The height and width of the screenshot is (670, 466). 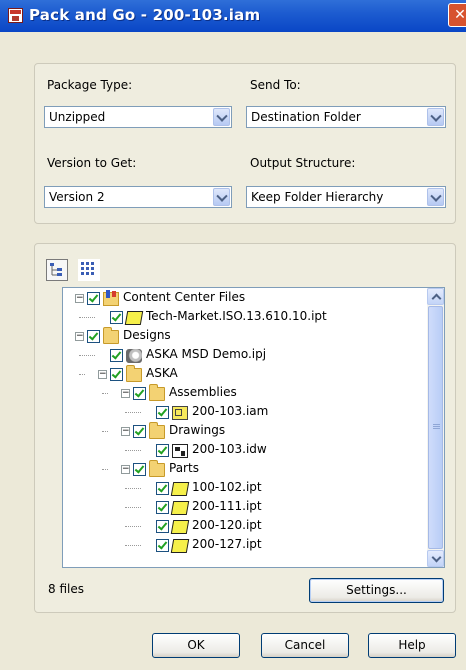 What do you see at coordinates (245, 336) in the screenshot?
I see `tree-item: − Designs` at bounding box center [245, 336].